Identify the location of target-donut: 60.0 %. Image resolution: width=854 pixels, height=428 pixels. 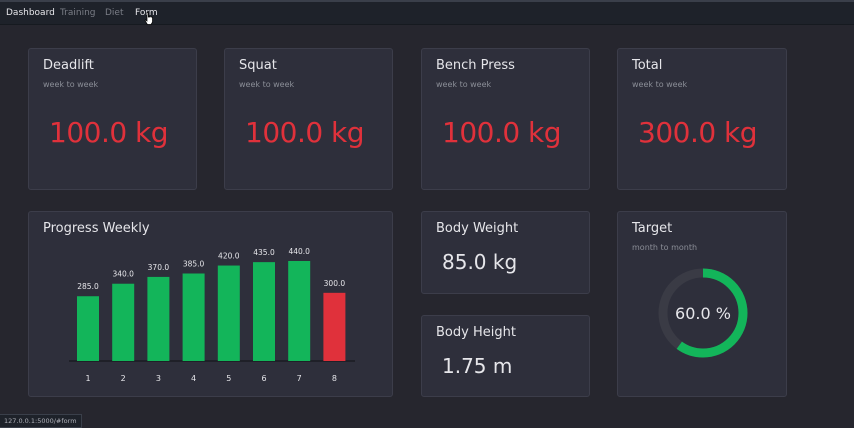
(703, 313).